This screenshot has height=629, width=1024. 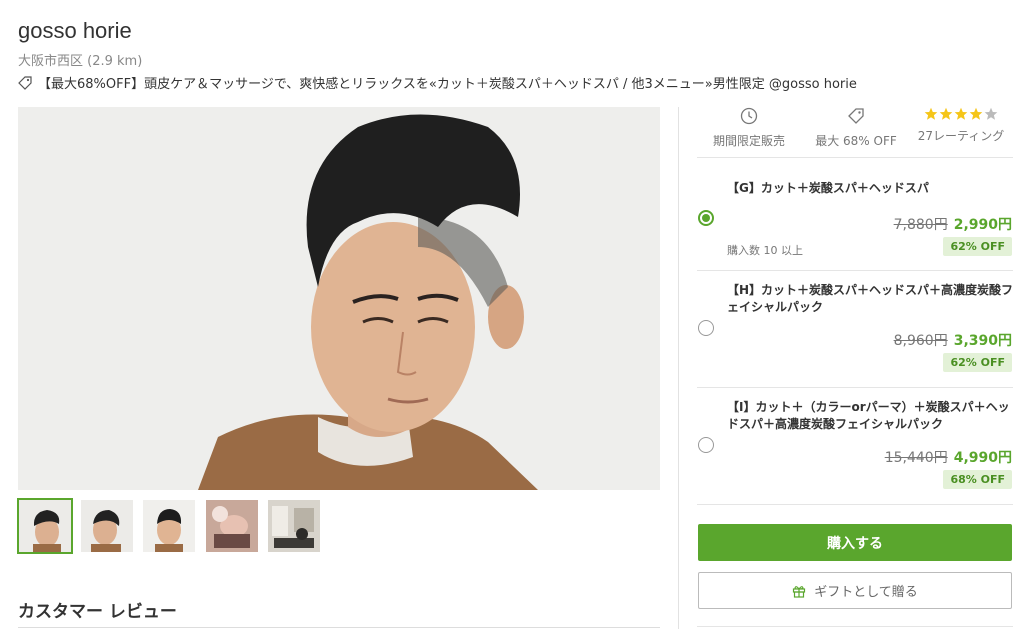 What do you see at coordinates (748, 141) in the screenshot?
I see `limited-sale-label: 期間限定販売` at bounding box center [748, 141].